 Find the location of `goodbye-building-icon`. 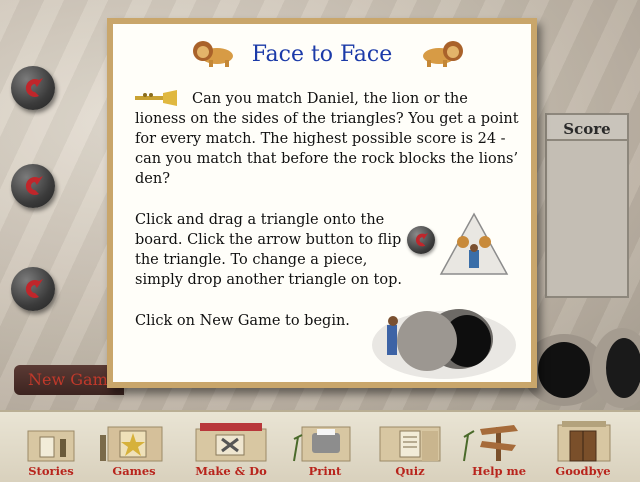

goodbye-building-icon is located at coordinates (584, 441).